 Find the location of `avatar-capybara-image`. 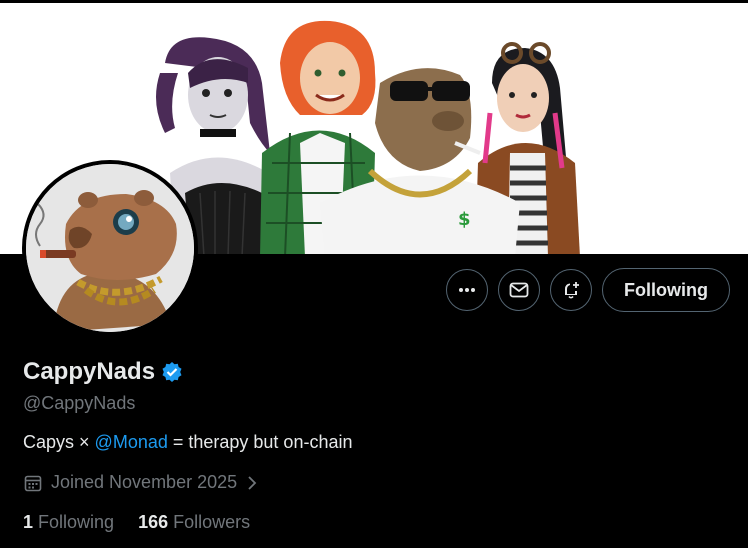

avatar-capybara-image is located at coordinates (110, 248).